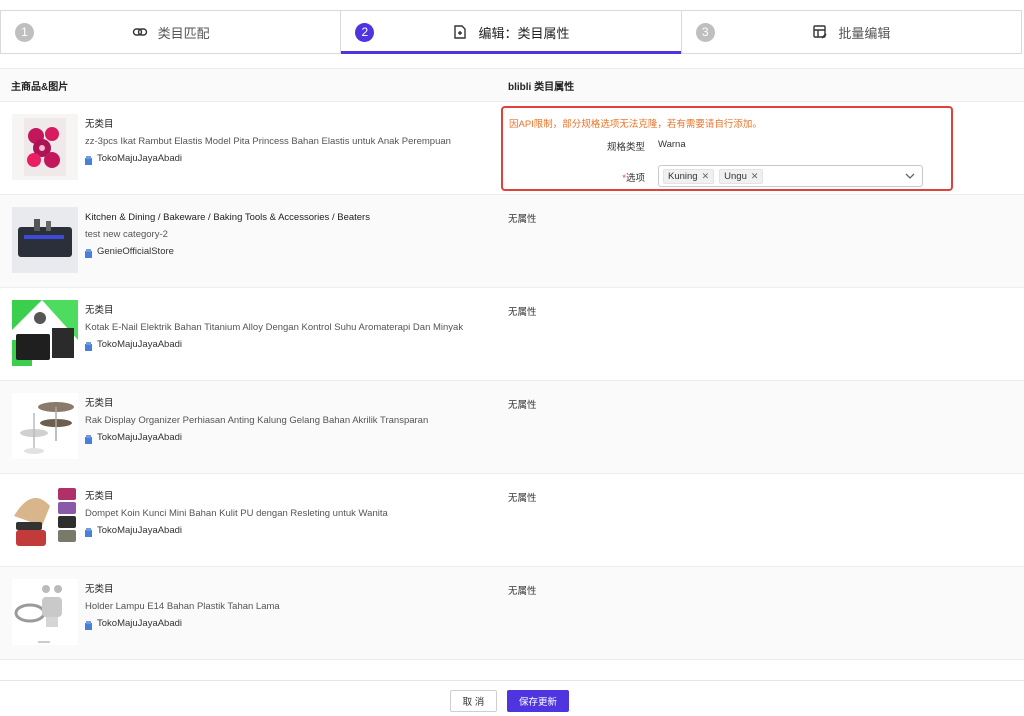 The width and height of the screenshot is (1024, 716). I want to click on step-label: 类目匹配, so click(183, 33).